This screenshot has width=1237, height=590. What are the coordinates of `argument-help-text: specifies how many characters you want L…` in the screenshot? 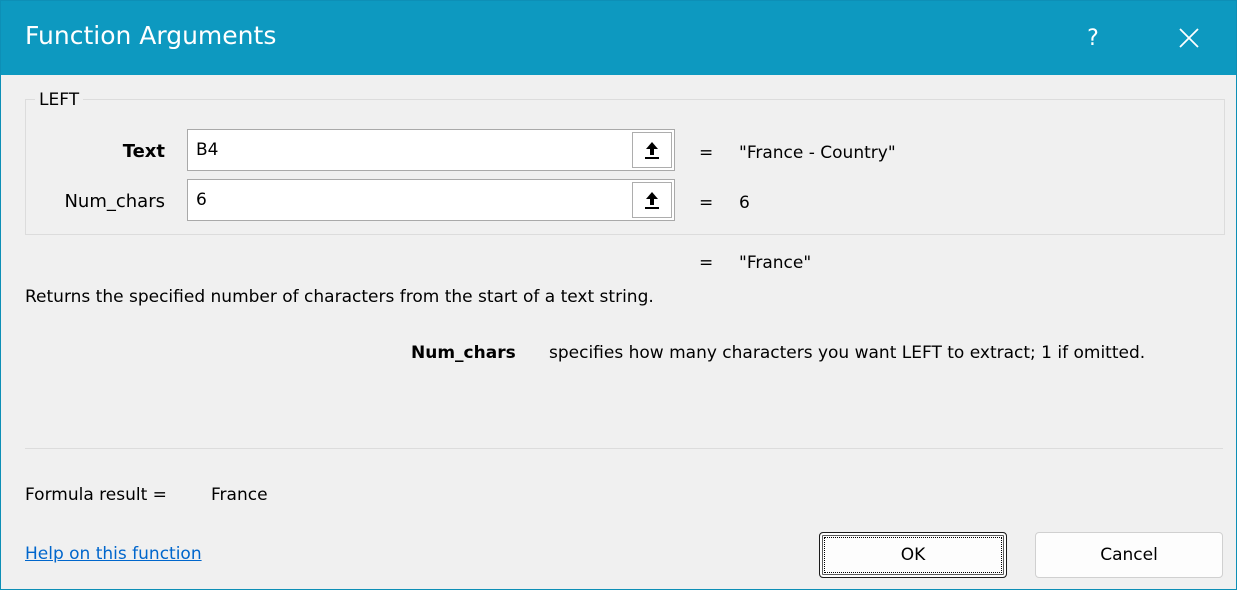 It's located at (847, 353).